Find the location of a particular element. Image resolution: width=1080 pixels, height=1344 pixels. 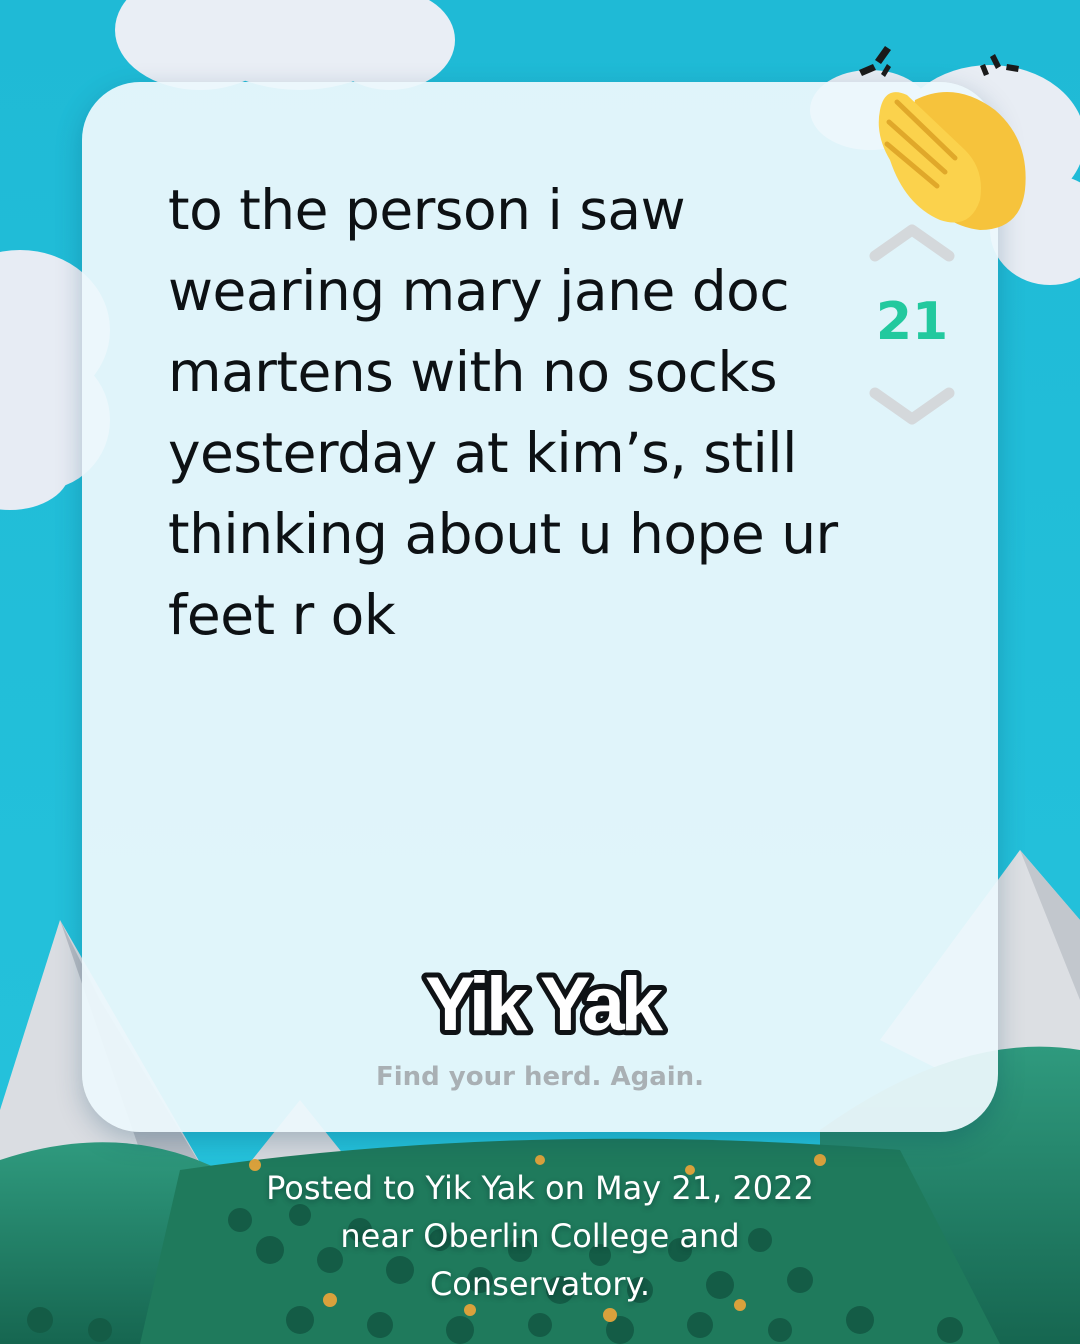

tagline: Find your herd. Again. is located at coordinates (540, 1077).